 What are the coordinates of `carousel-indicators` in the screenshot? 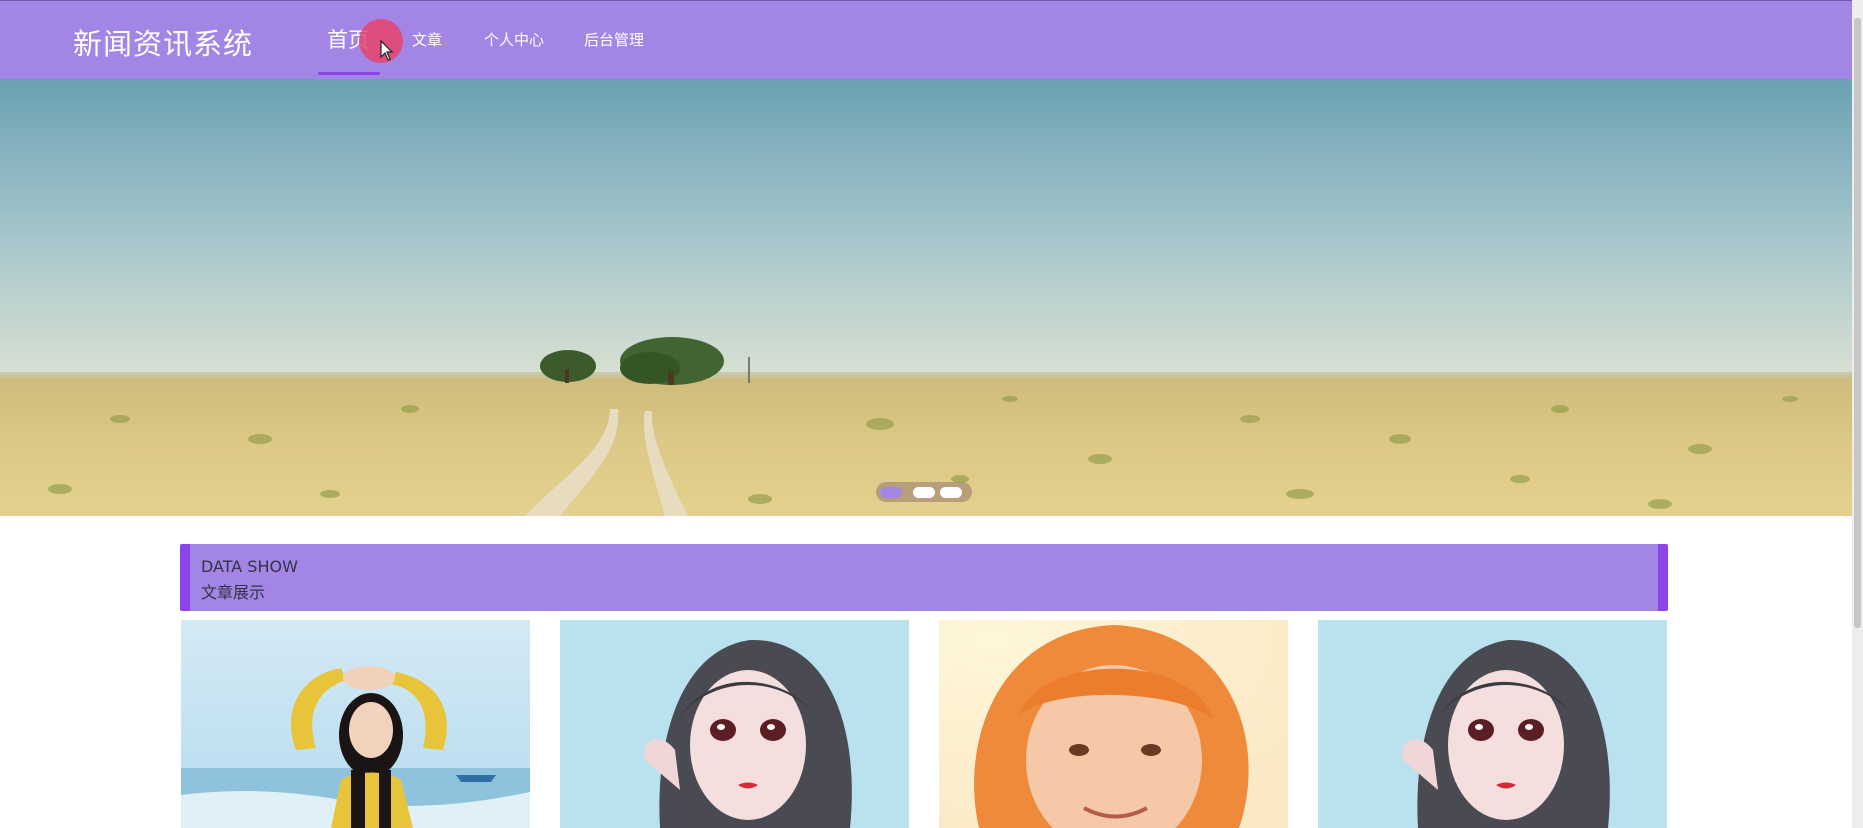 It's located at (924, 492).